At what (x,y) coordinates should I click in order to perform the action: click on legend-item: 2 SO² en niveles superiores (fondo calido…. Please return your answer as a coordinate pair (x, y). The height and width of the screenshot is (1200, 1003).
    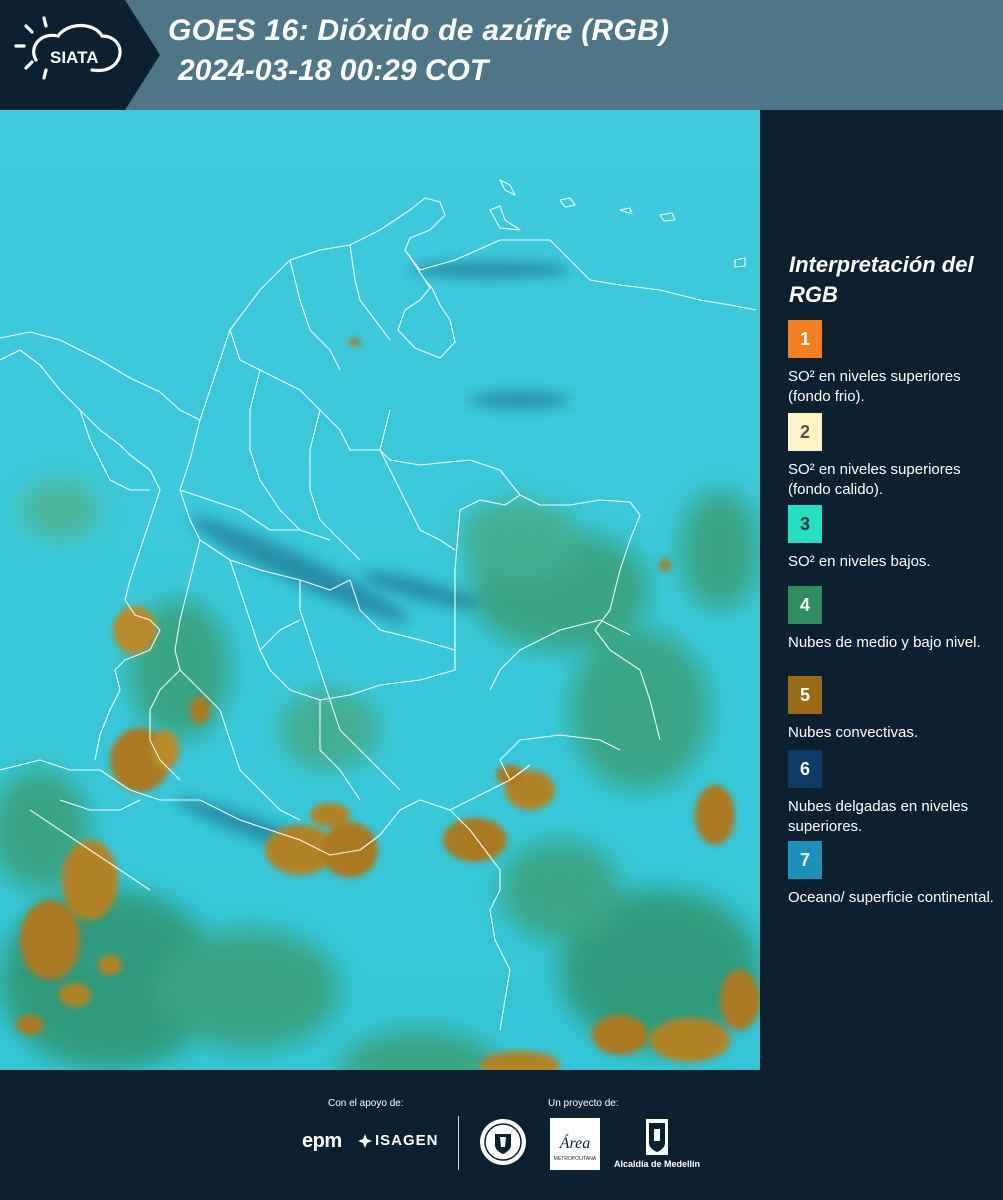
    Looking at the image, I should click on (893, 456).